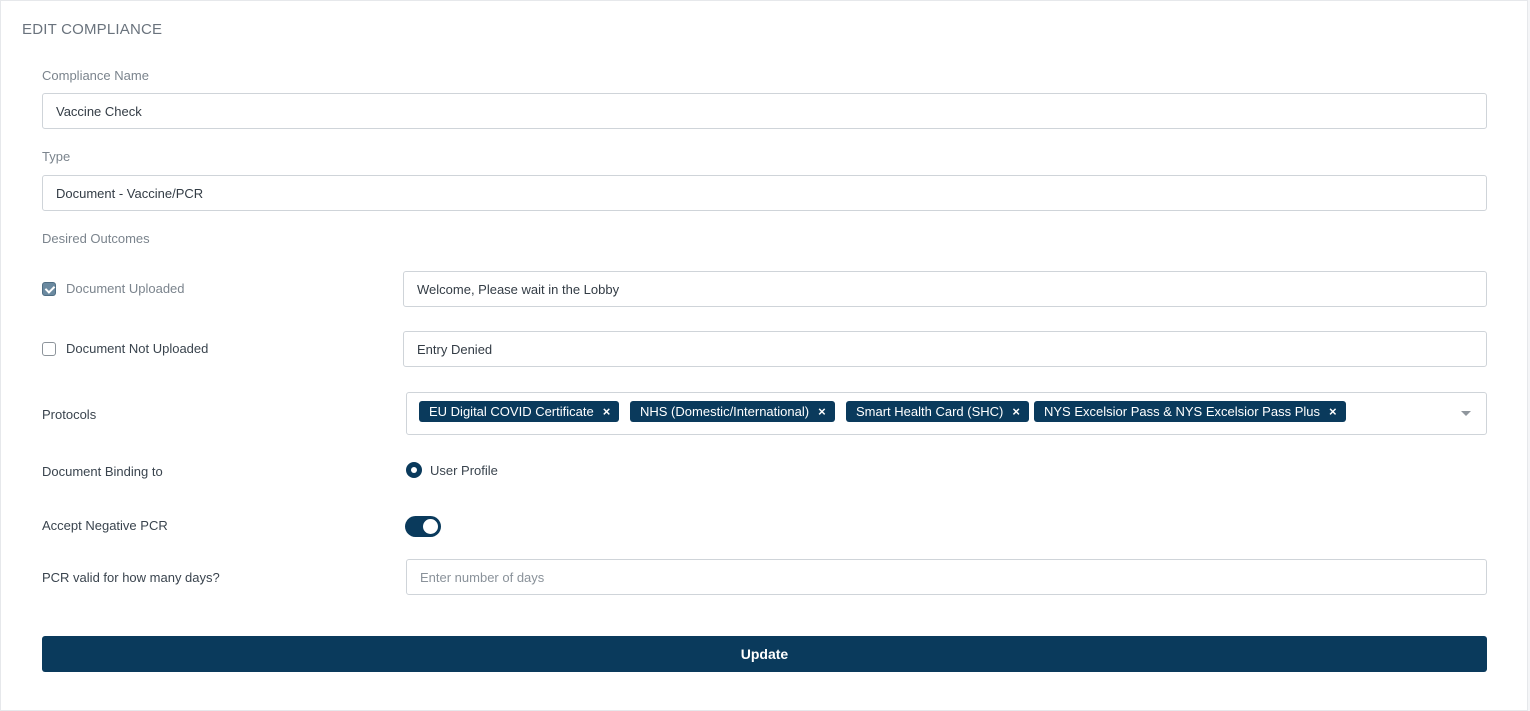 This screenshot has height=711, width=1530. I want to click on protocols-label: Protocols, so click(69, 414).